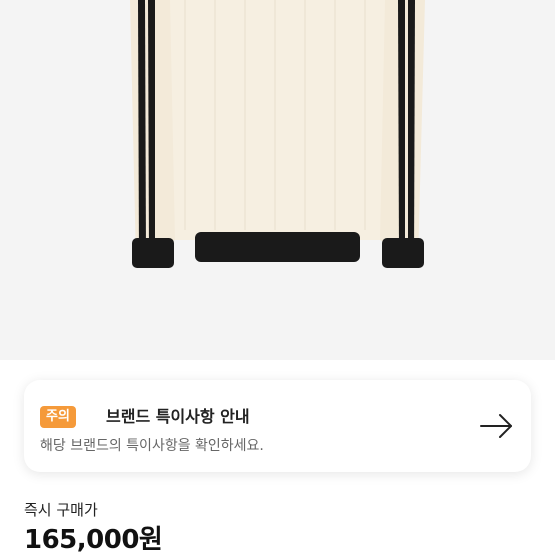 This screenshot has width=555, height=558. I want to click on instant-buy-label: 즉시 구매가, so click(61, 510).